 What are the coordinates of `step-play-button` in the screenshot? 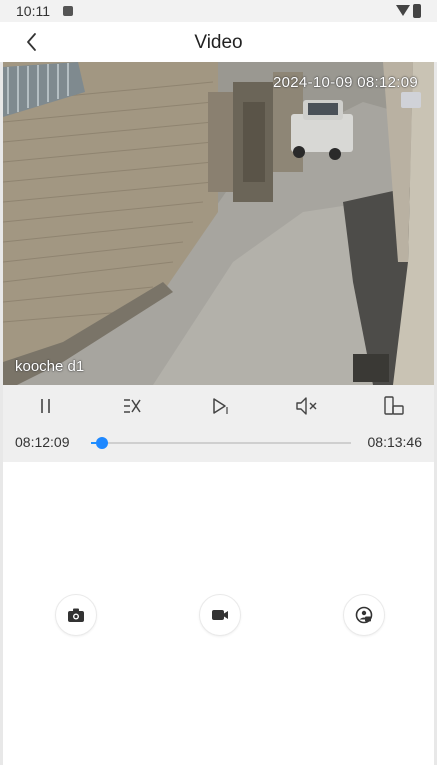 It's located at (220, 408).